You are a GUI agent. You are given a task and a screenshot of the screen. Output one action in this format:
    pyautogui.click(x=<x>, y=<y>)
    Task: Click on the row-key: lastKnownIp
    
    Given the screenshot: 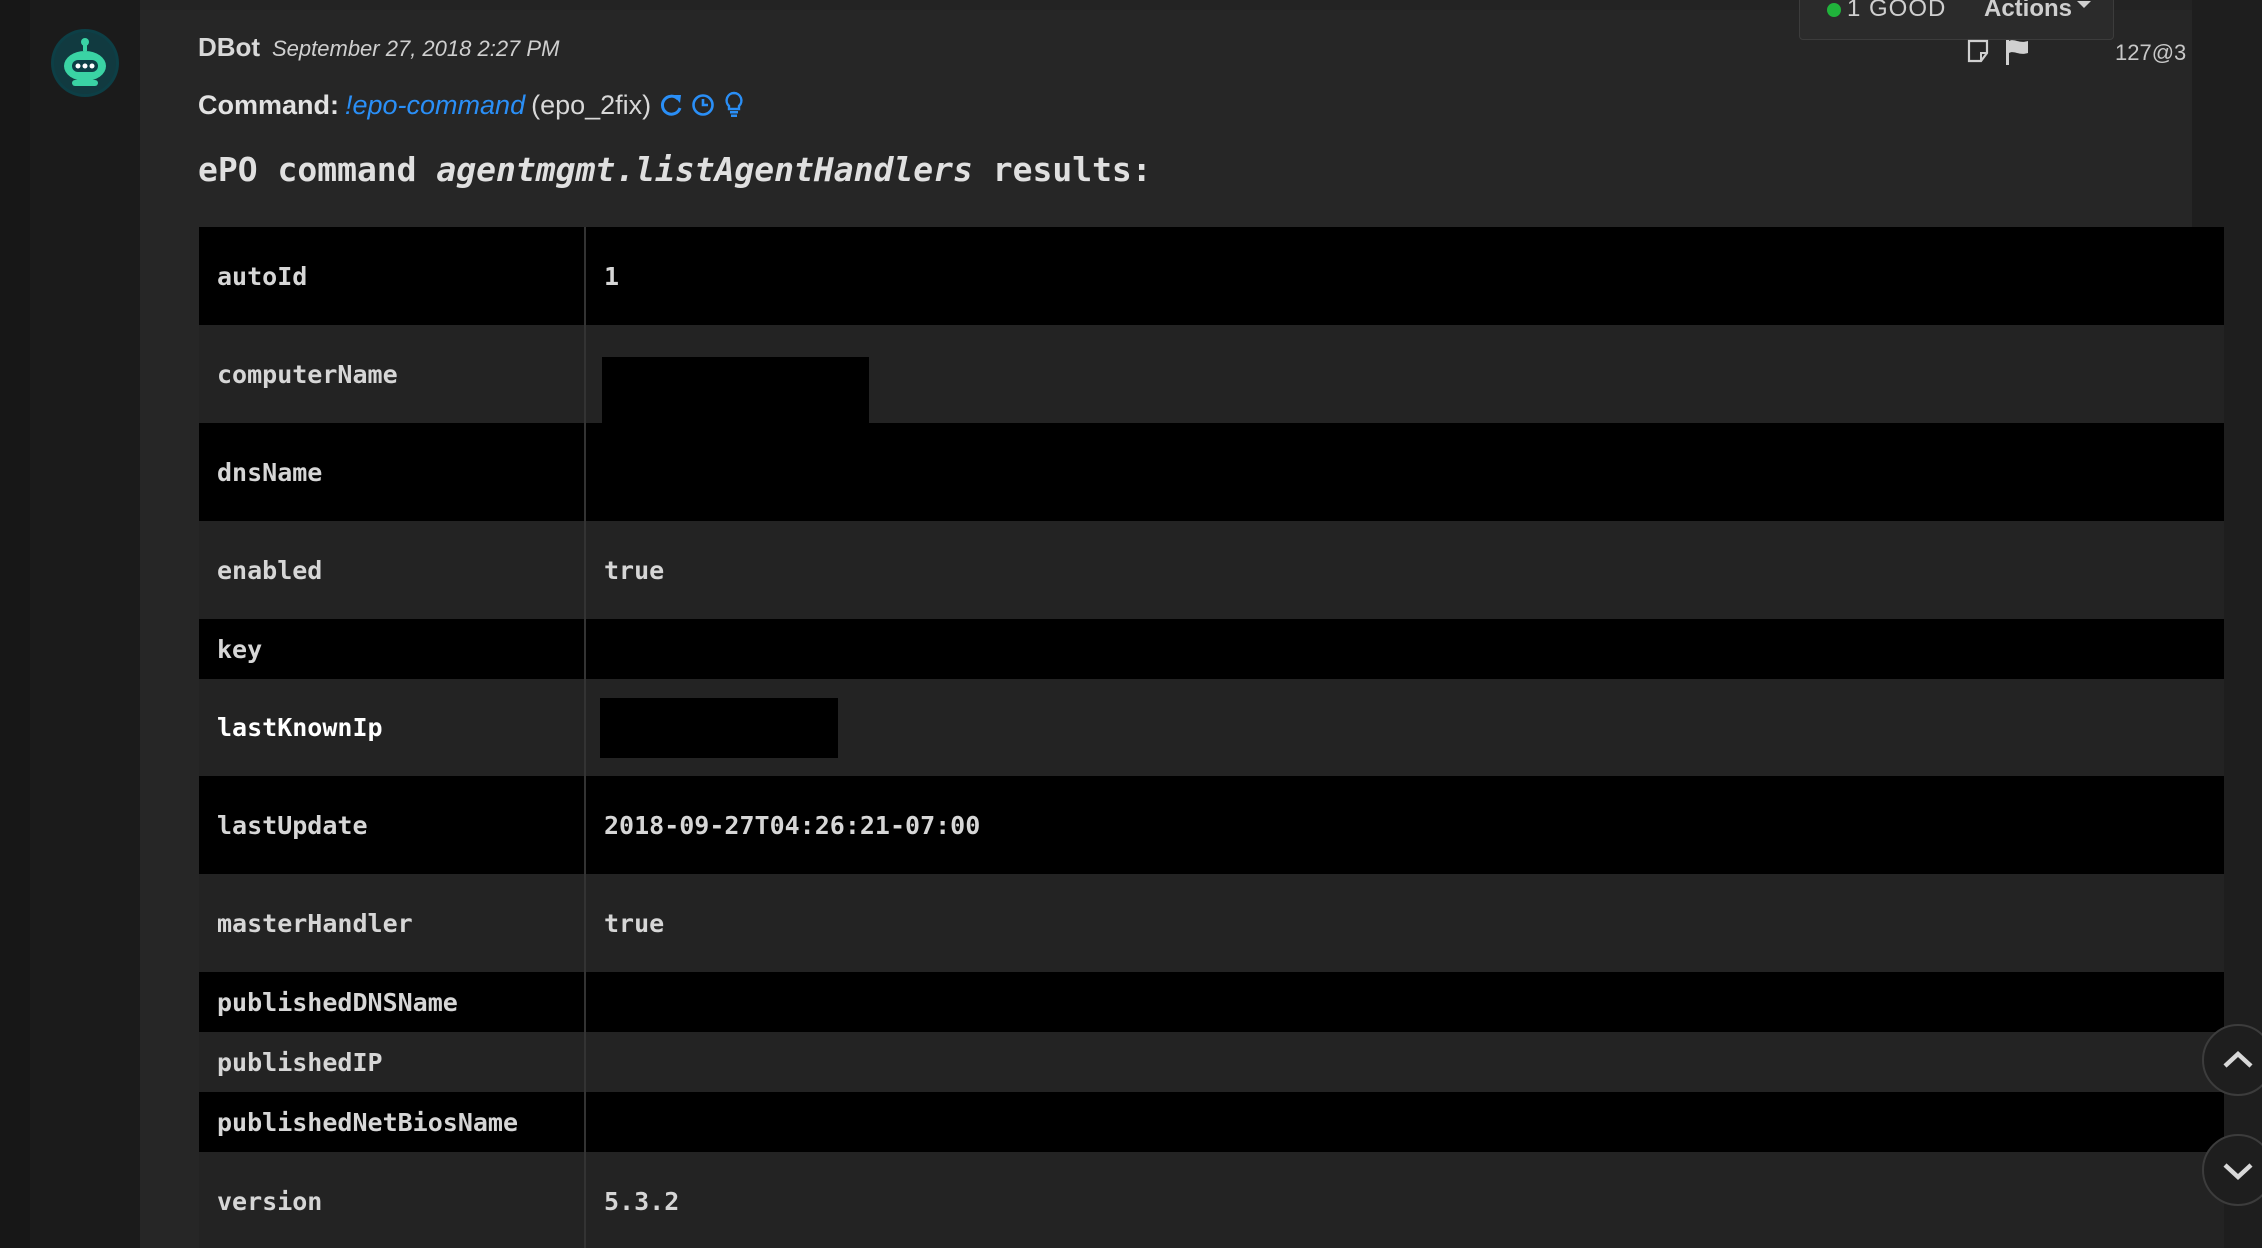 What is the action you would take?
    pyautogui.click(x=392, y=727)
    